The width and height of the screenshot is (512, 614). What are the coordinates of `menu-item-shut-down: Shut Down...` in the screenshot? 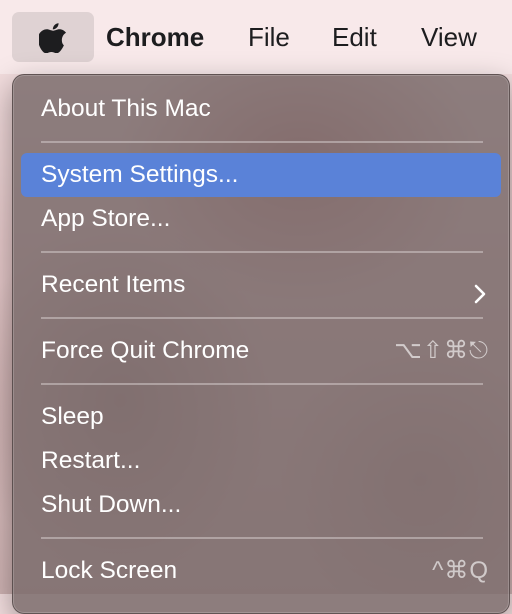 It's located at (261, 505).